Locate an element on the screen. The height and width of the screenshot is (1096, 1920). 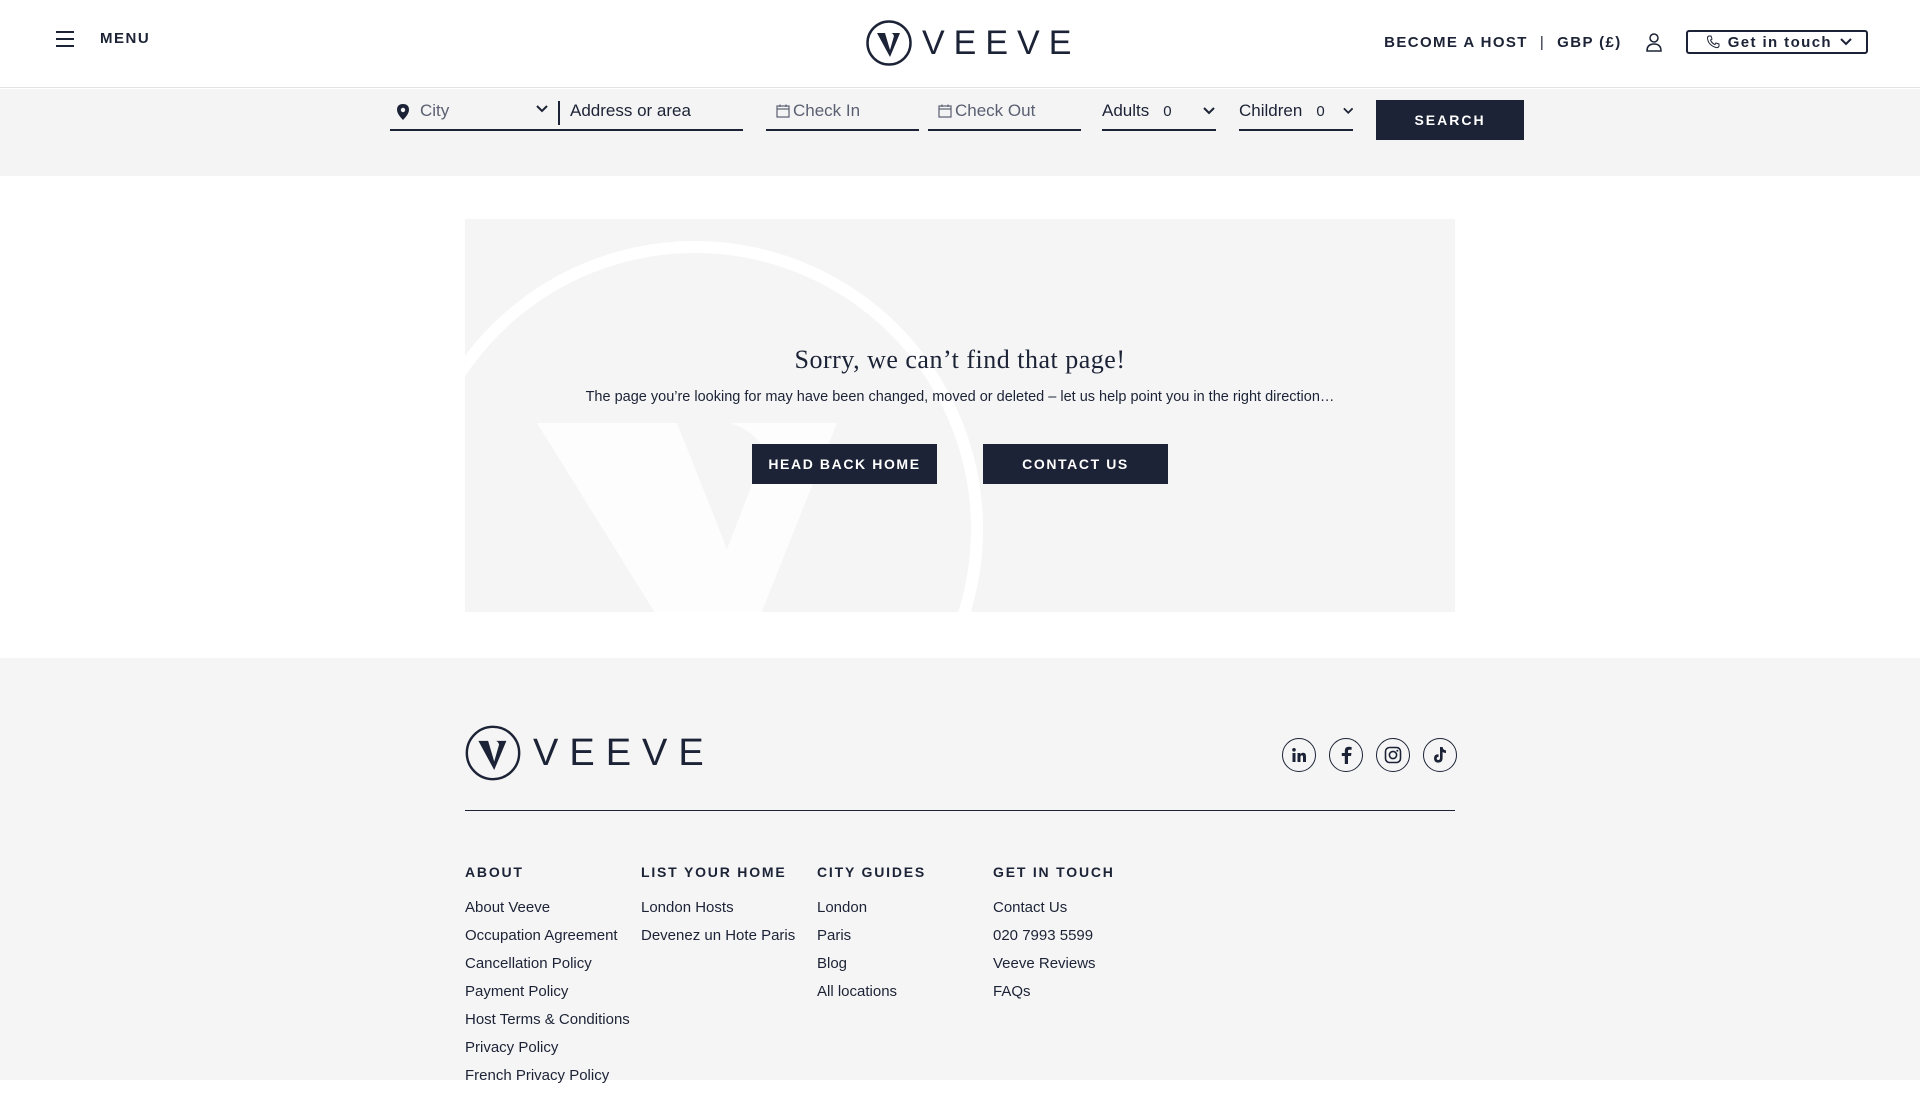
menu-button: MENU is located at coordinates (103, 38).